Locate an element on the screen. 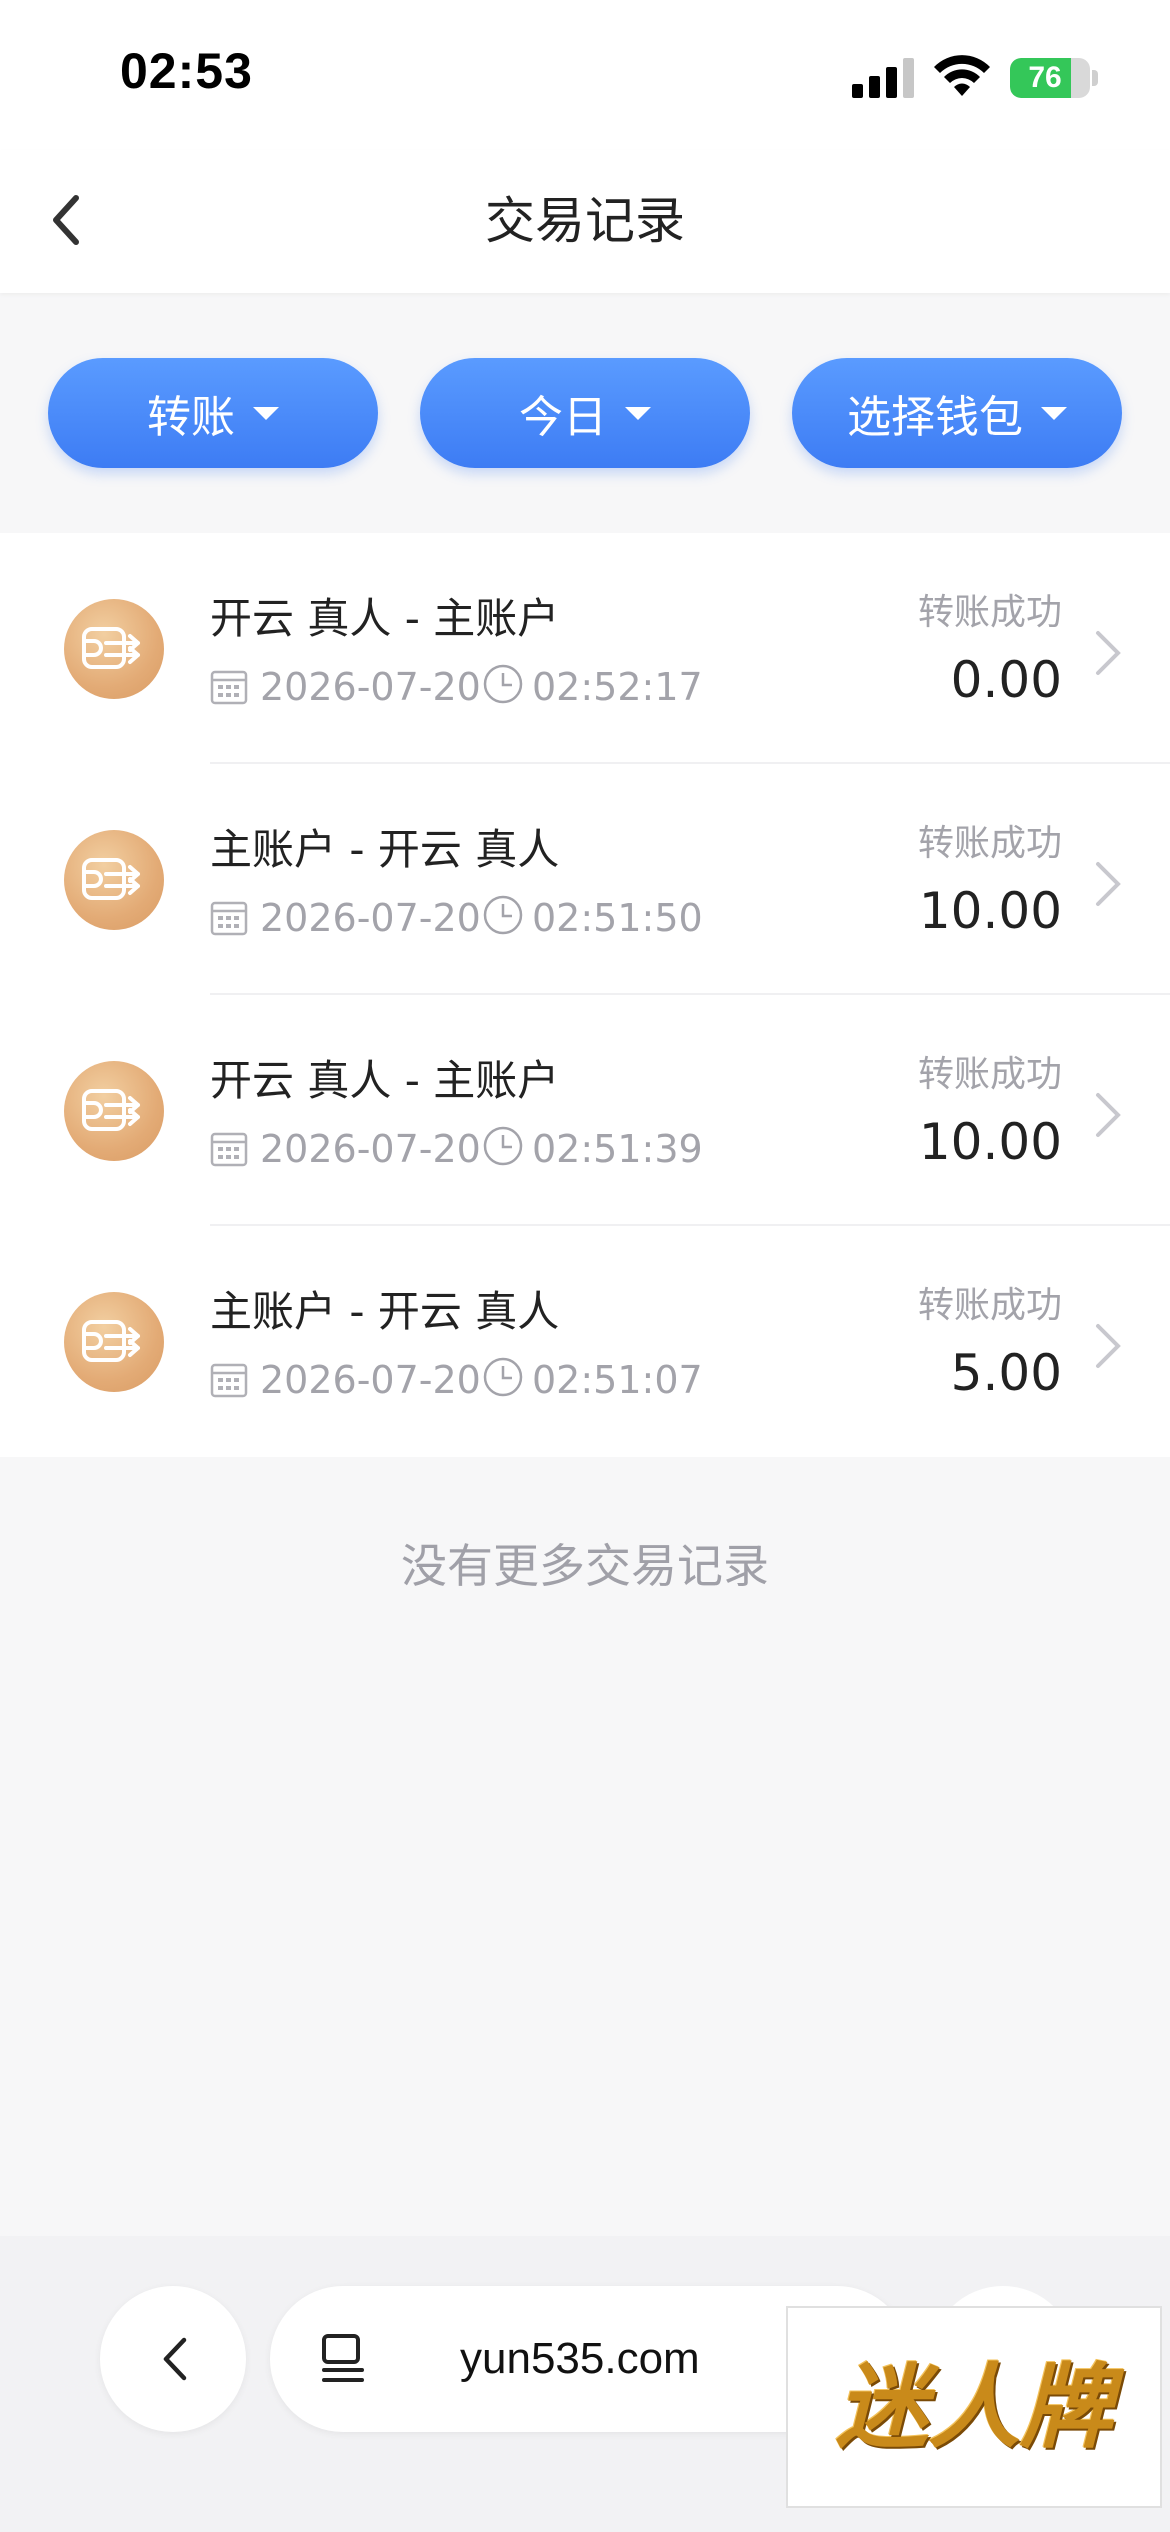  no-more-records: 没有更多交易记录 is located at coordinates (585, 1566).